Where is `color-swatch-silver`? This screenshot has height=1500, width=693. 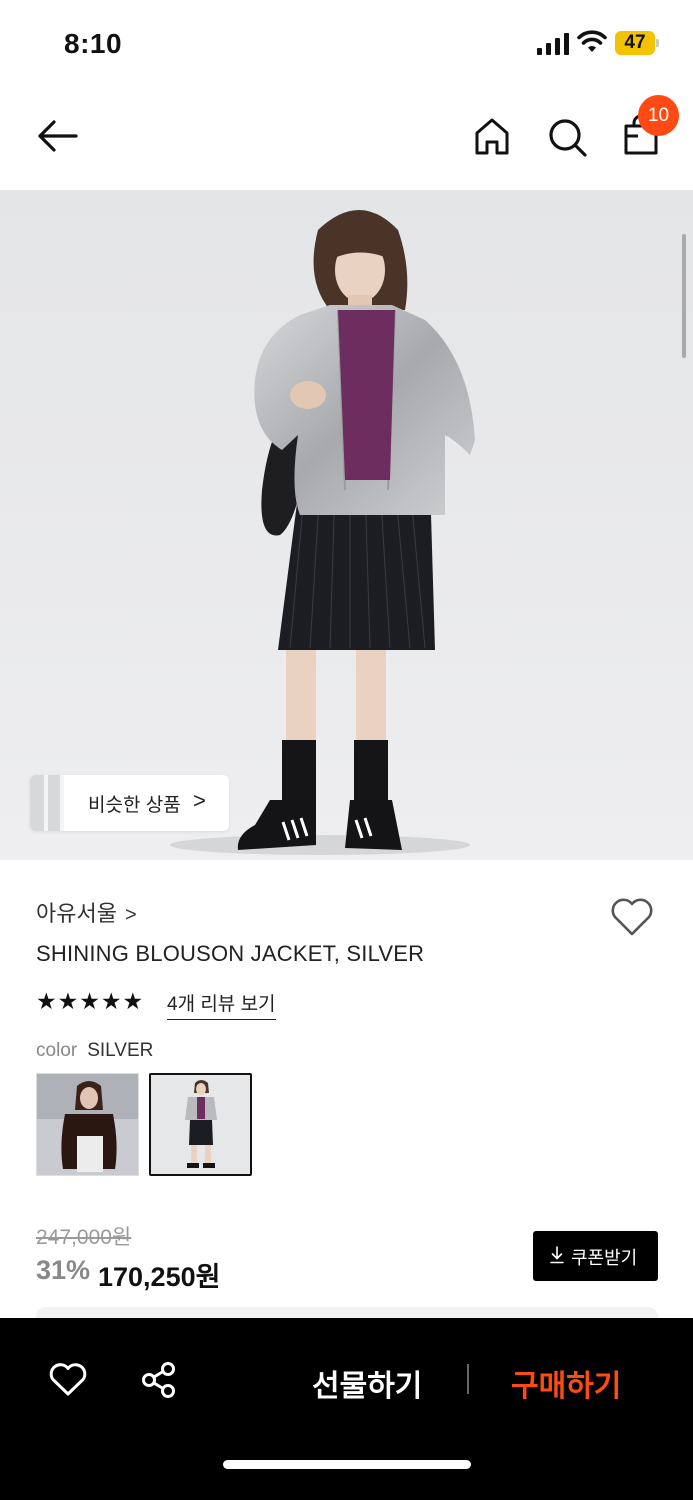
color-swatch-silver is located at coordinates (200, 1124).